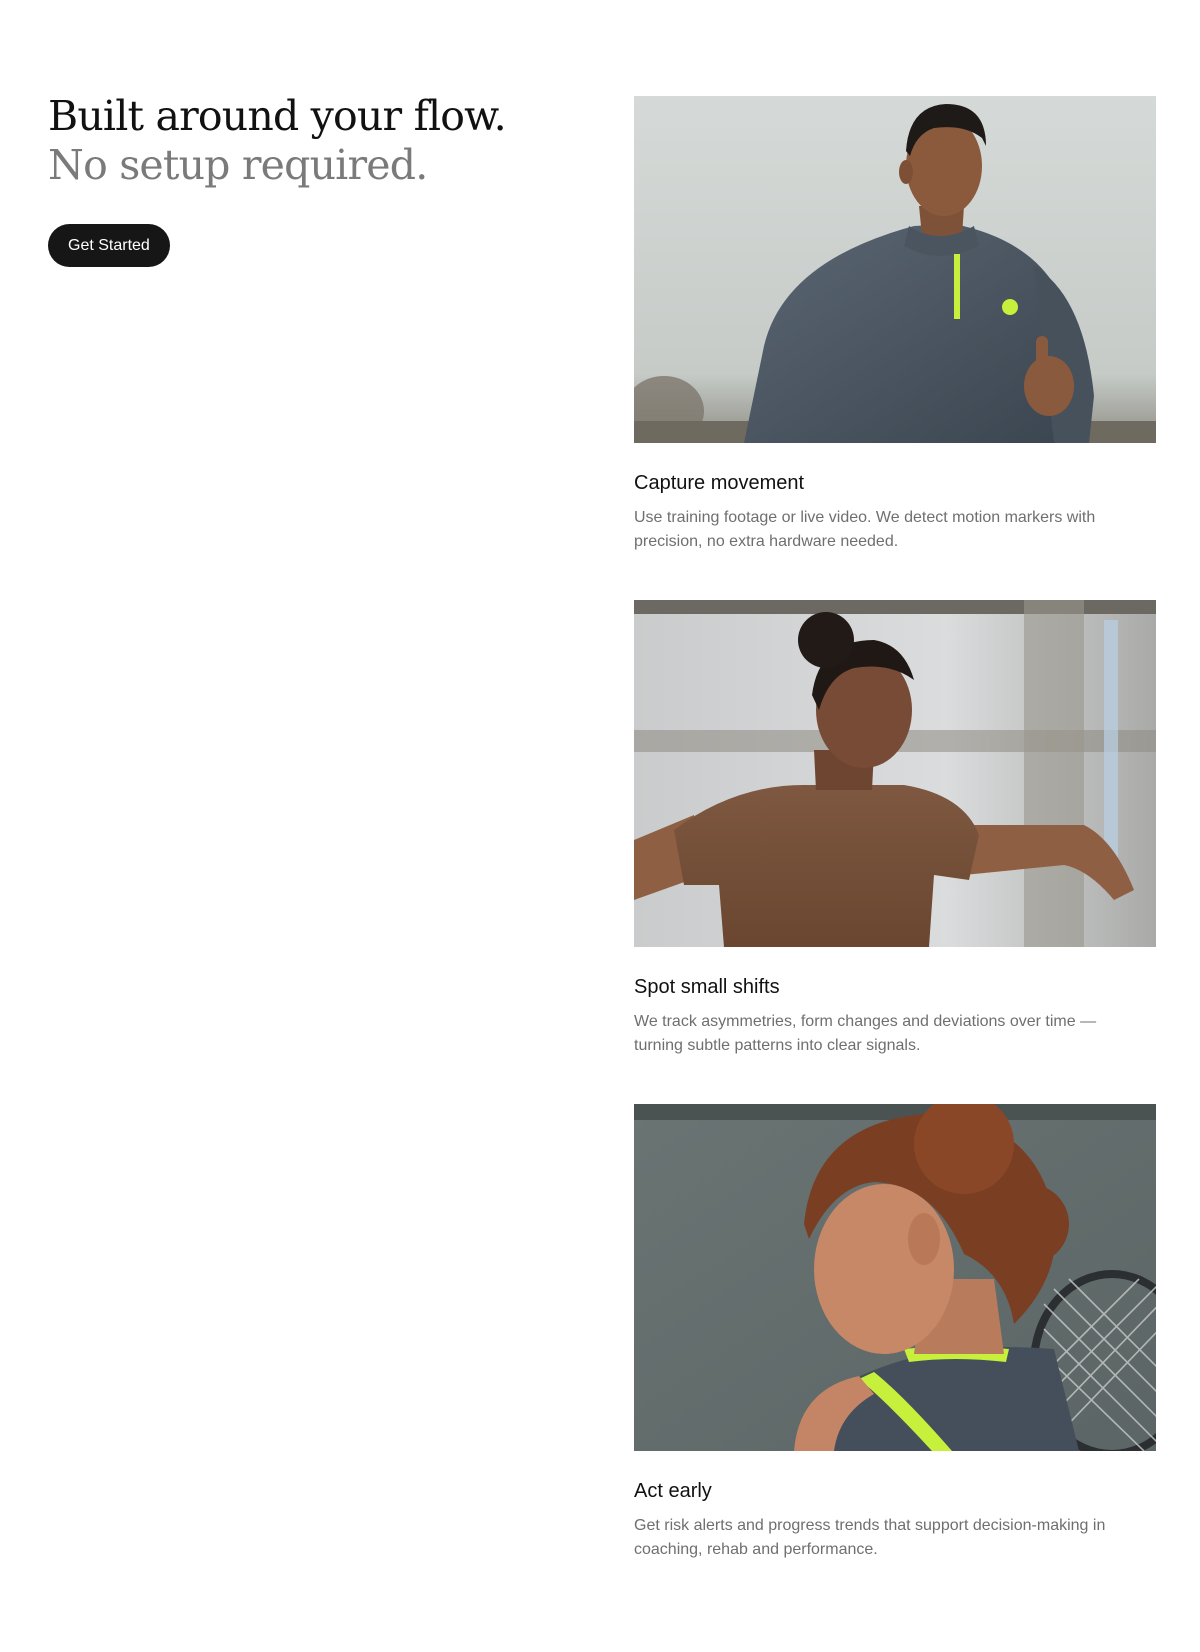 The width and height of the screenshot is (1200, 1652). What do you see at coordinates (895, 773) in the screenshot?
I see `gymnast-photo` at bounding box center [895, 773].